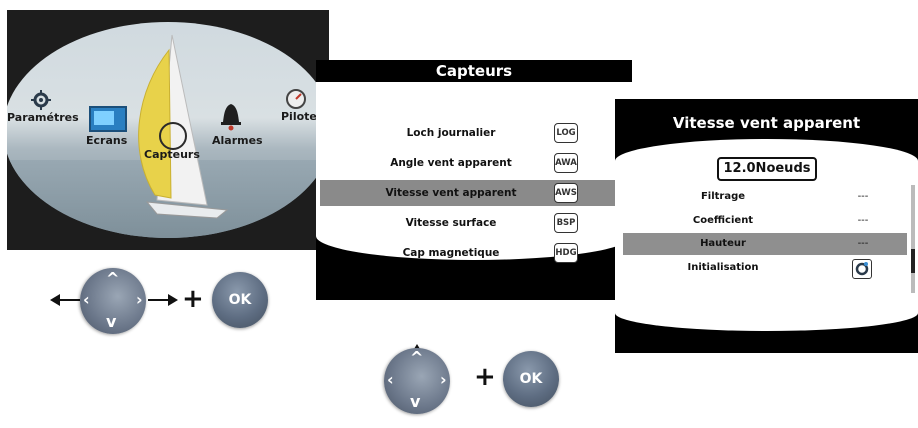 This screenshot has width=918, height=428. What do you see at coordinates (765, 197) in the screenshot?
I see `list-item: Filtrage ---` at bounding box center [765, 197].